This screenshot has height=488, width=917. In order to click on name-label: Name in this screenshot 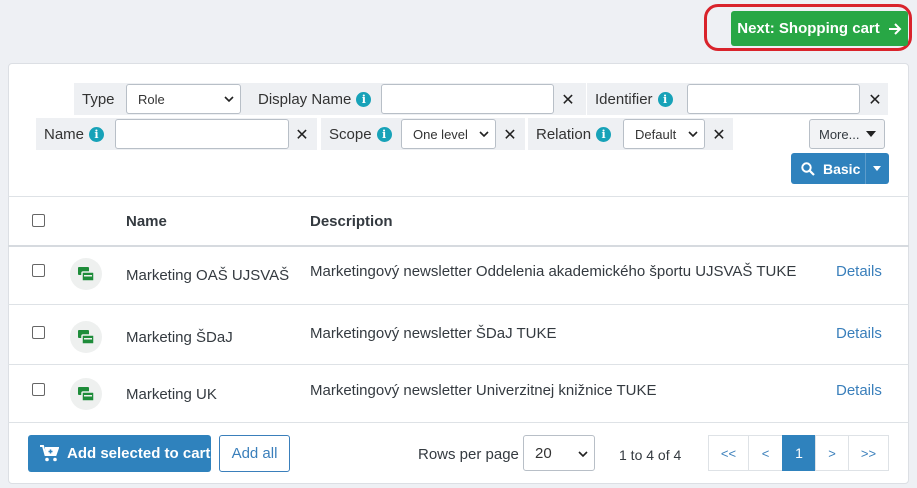, I will do `click(64, 134)`.